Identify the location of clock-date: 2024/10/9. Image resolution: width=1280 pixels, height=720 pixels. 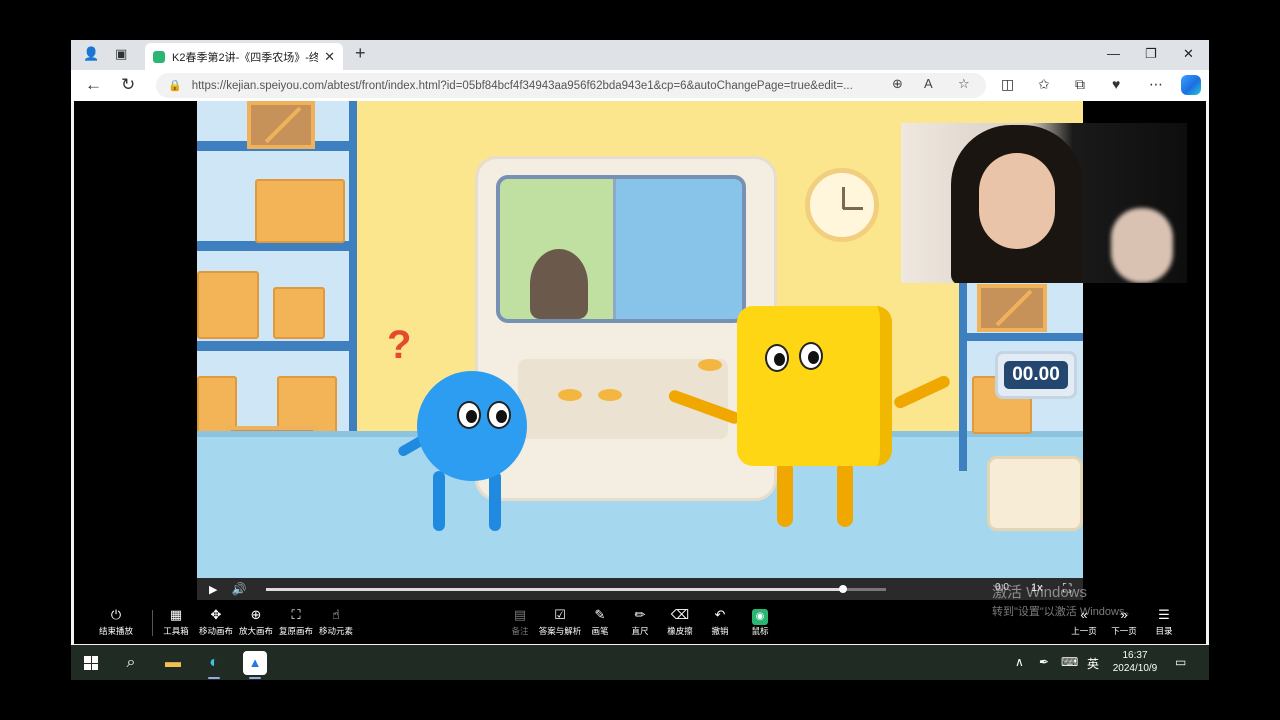
(1135, 668).